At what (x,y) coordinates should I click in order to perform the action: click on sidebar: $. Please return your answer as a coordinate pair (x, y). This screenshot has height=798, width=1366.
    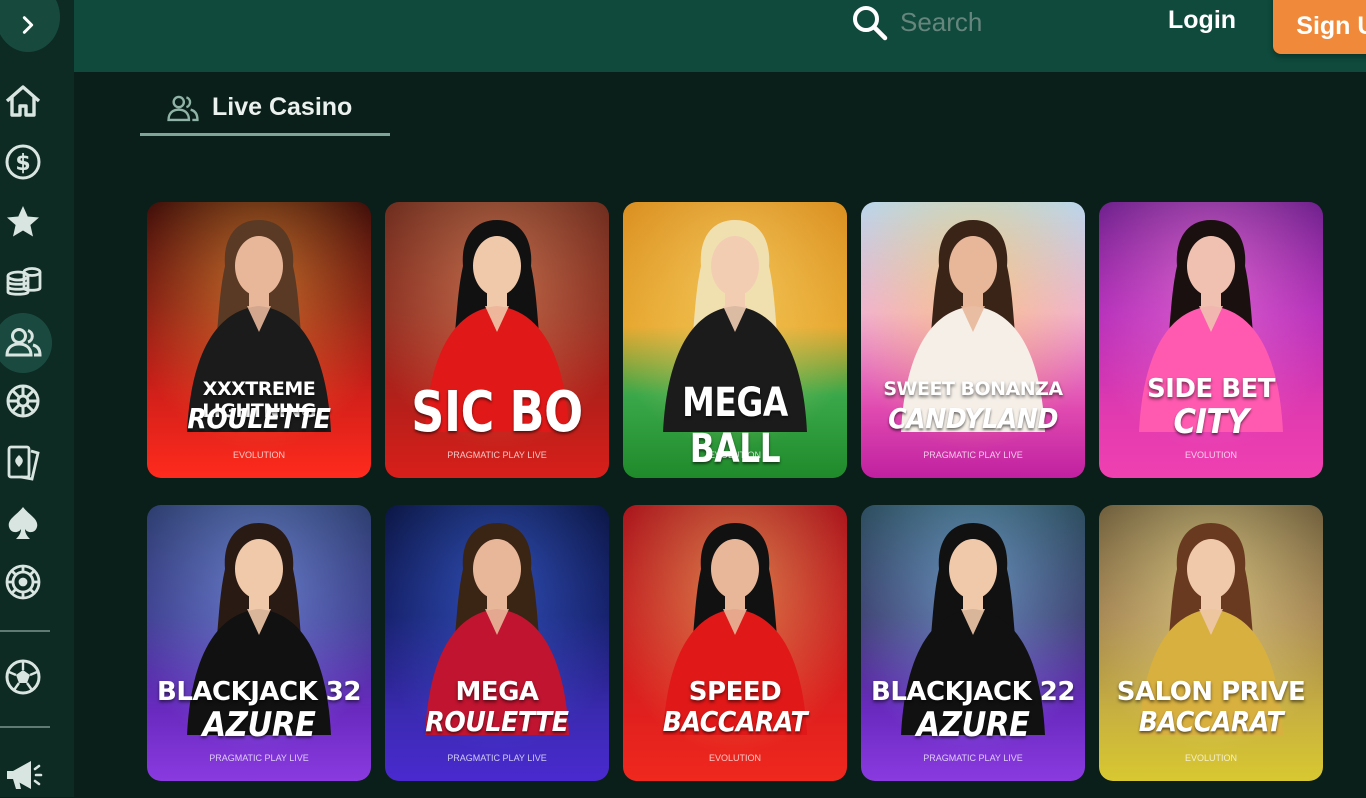
    Looking at the image, I should click on (37, 398).